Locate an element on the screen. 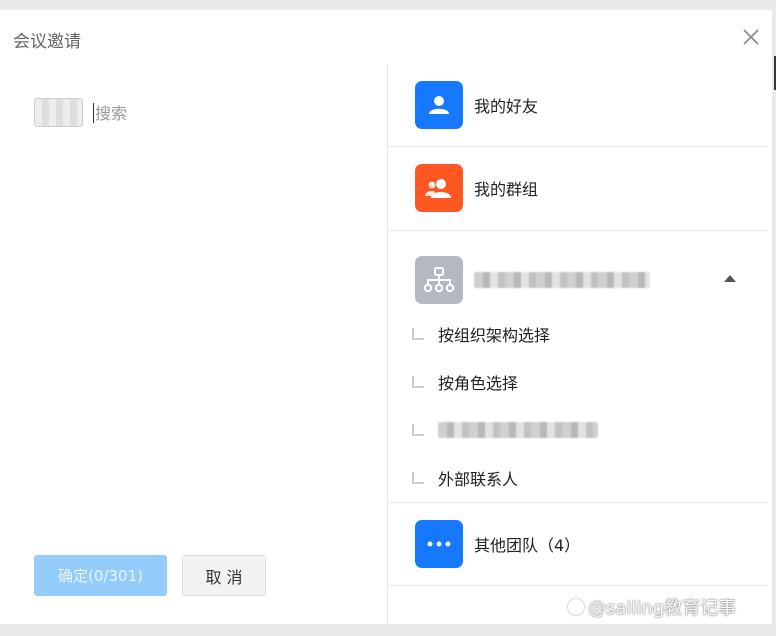 This screenshot has height=636, width=776. user-icon is located at coordinates (439, 105).